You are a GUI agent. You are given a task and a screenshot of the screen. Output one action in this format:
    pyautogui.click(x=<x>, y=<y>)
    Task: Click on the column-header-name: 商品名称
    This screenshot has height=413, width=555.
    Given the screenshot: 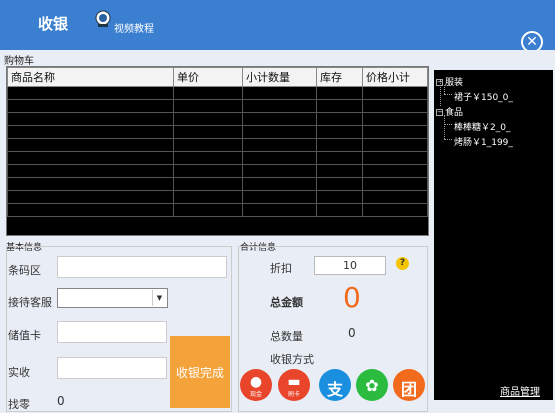 What is the action you would take?
    pyautogui.click(x=90, y=77)
    